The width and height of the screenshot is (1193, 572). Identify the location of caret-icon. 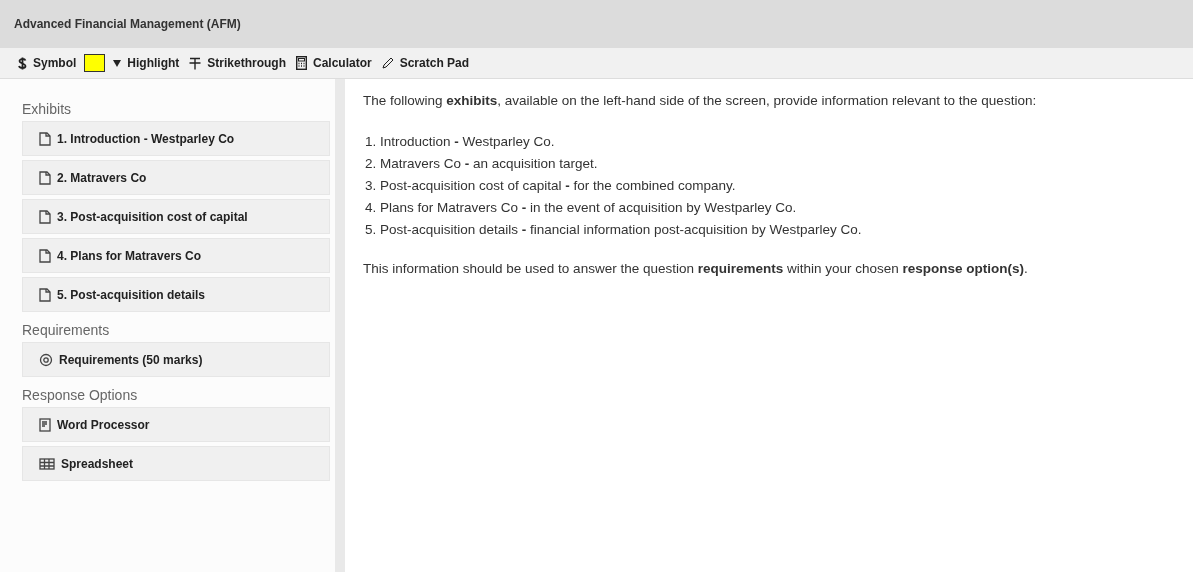
(117, 63).